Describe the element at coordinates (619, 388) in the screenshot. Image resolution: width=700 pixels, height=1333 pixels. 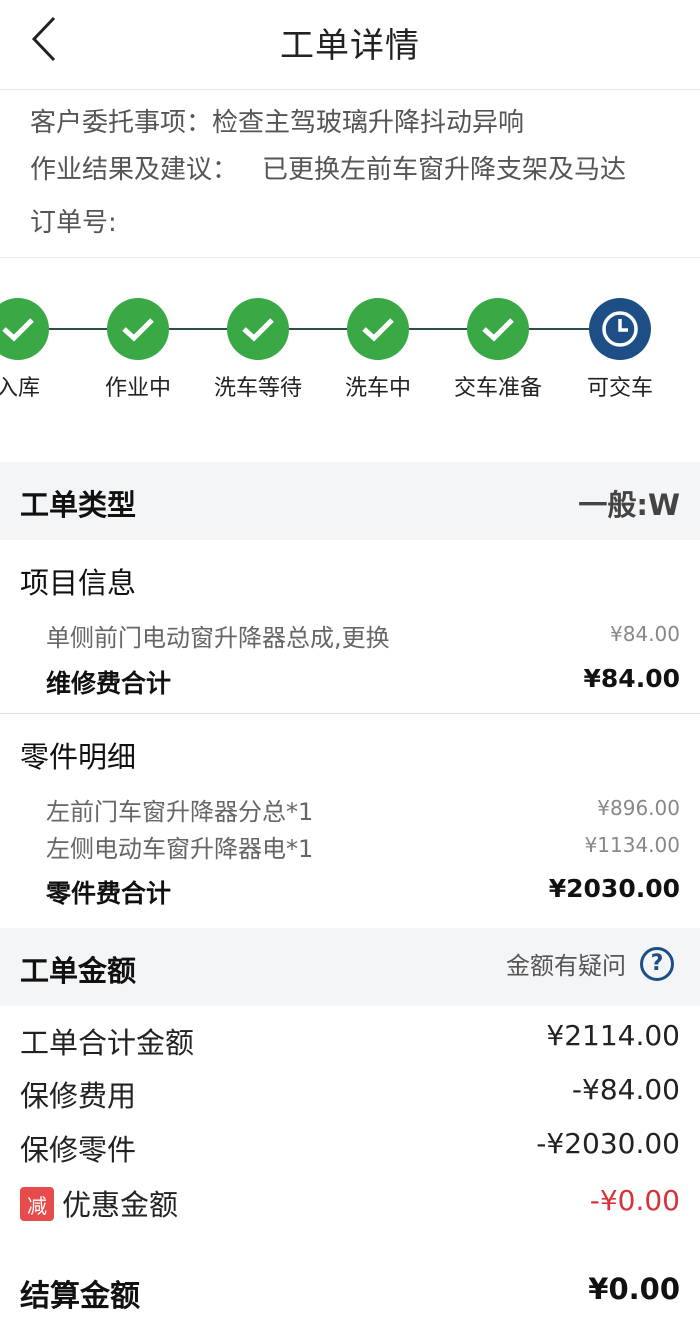
I see `step-label: 可交车` at that location.